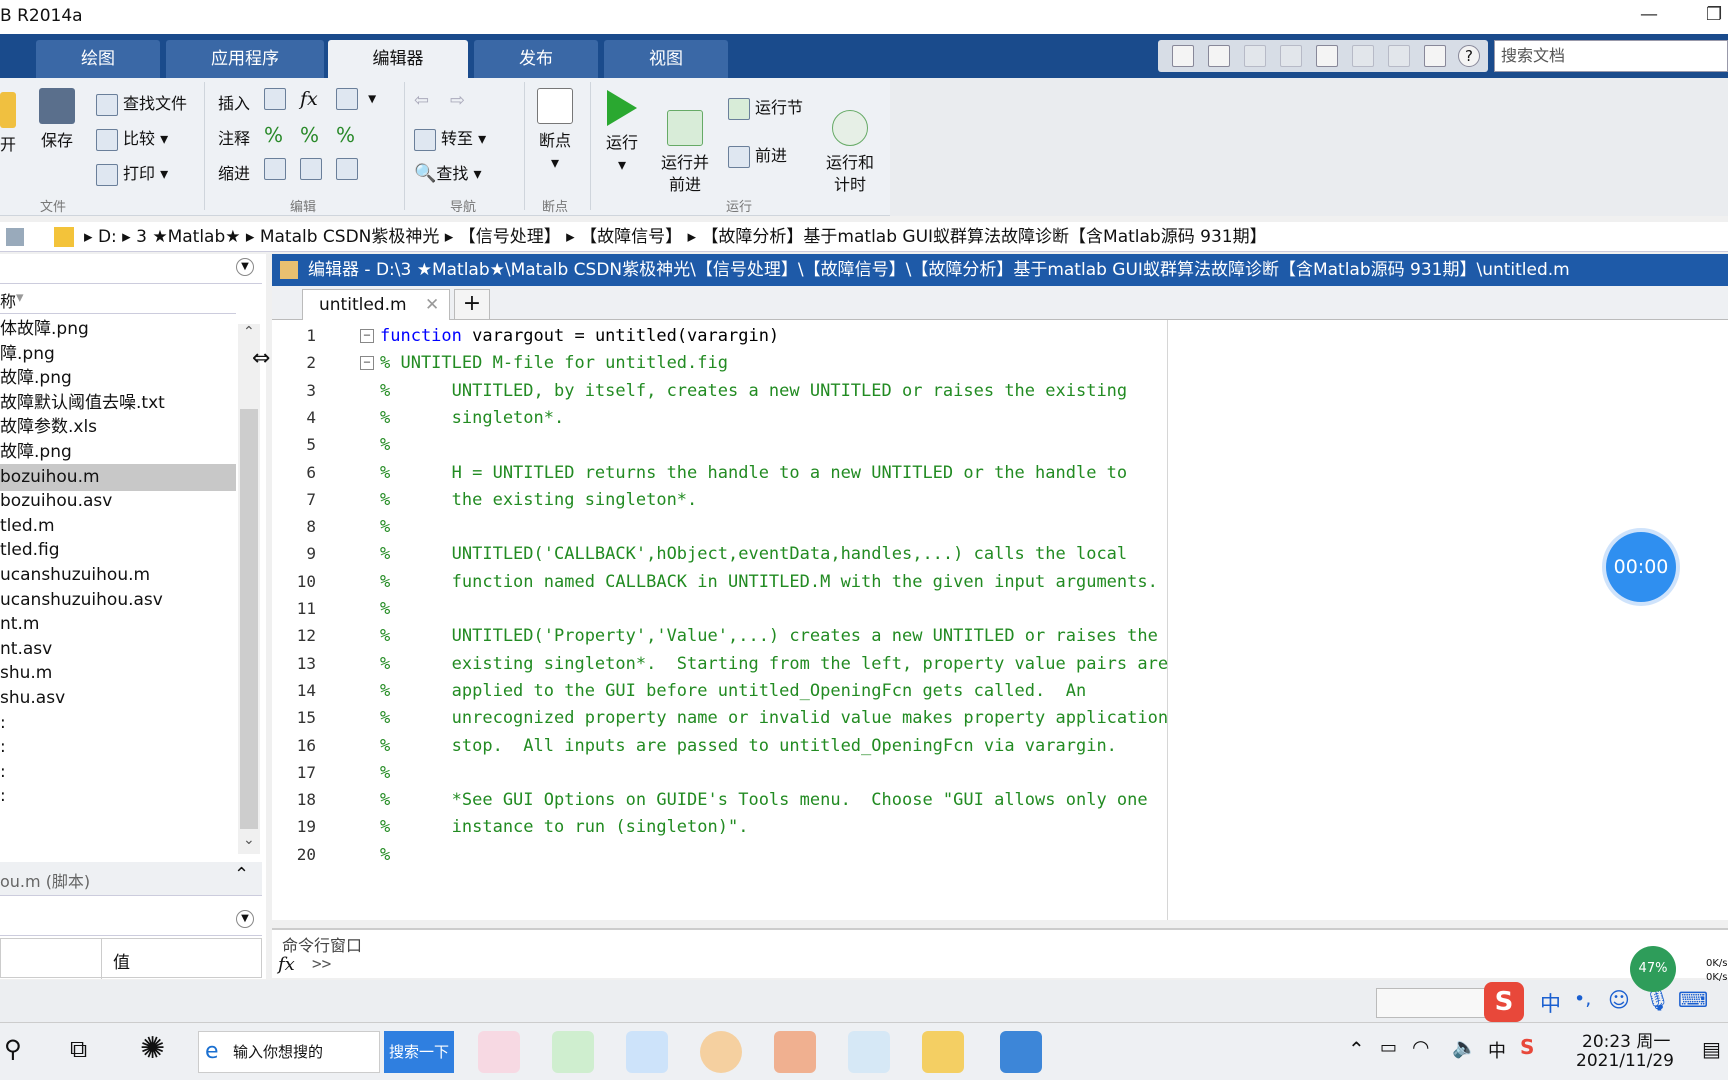 This screenshot has width=1728, height=1080. Describe the element at coordinates (132, 173) in the screenshot. I see `print-button: 打印 ▾` at that location.